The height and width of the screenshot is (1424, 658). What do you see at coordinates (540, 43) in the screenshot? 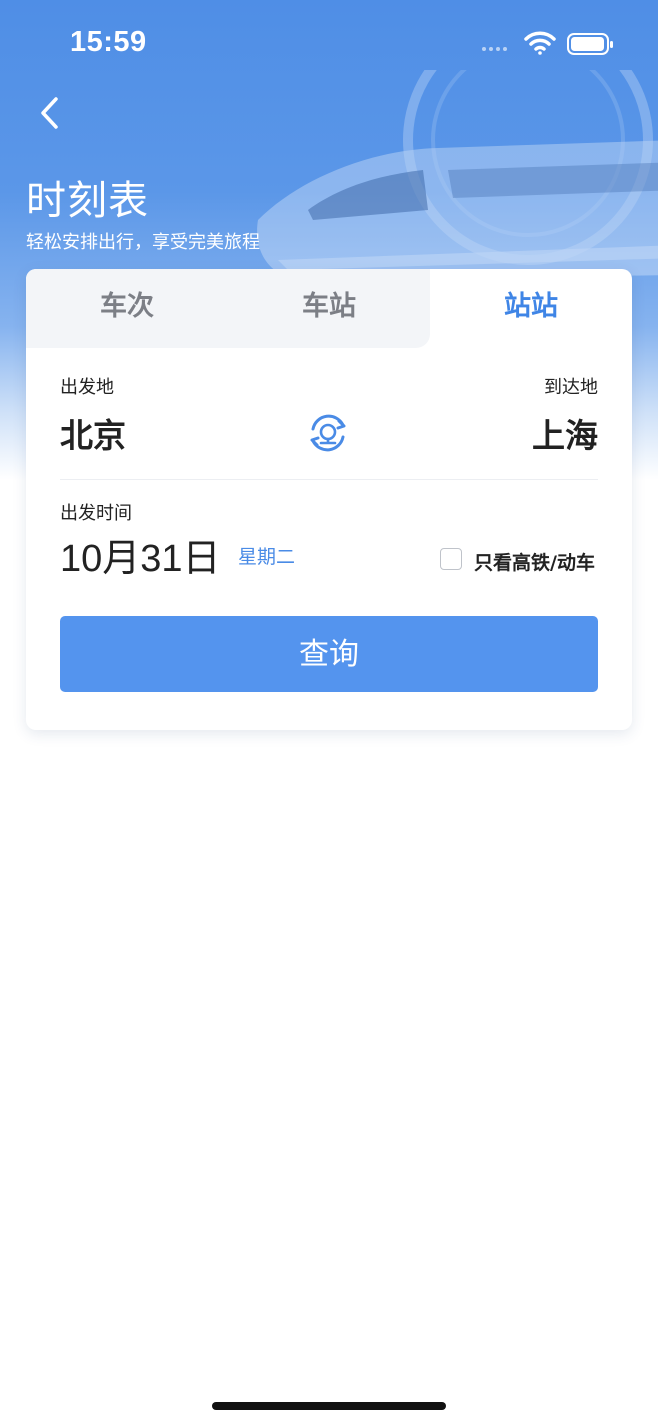
I see `wifi-icon` at bounding box center [540, 43].